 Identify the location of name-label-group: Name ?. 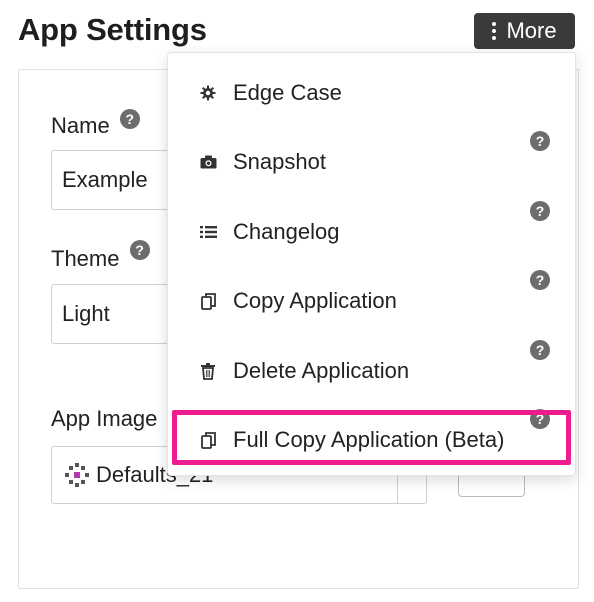
(95, 124).